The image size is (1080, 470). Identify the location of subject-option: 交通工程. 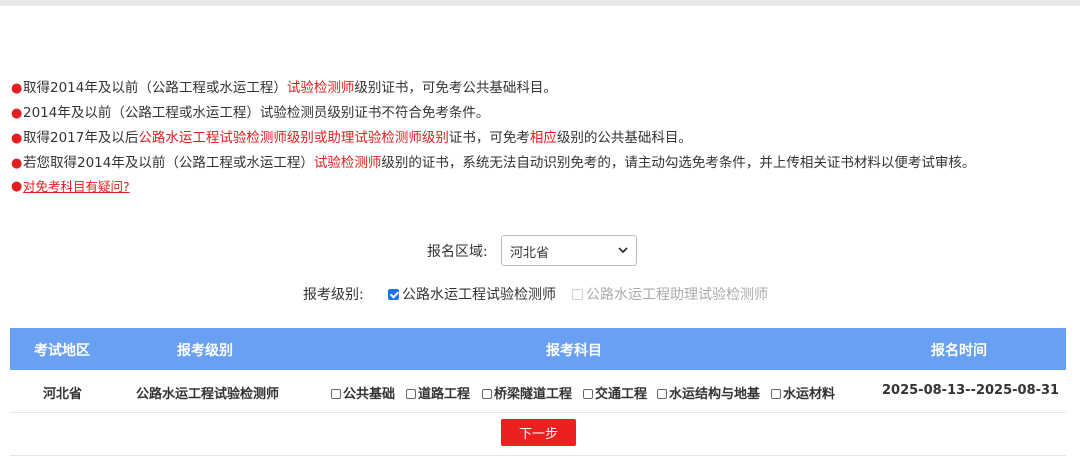
(615, 392).